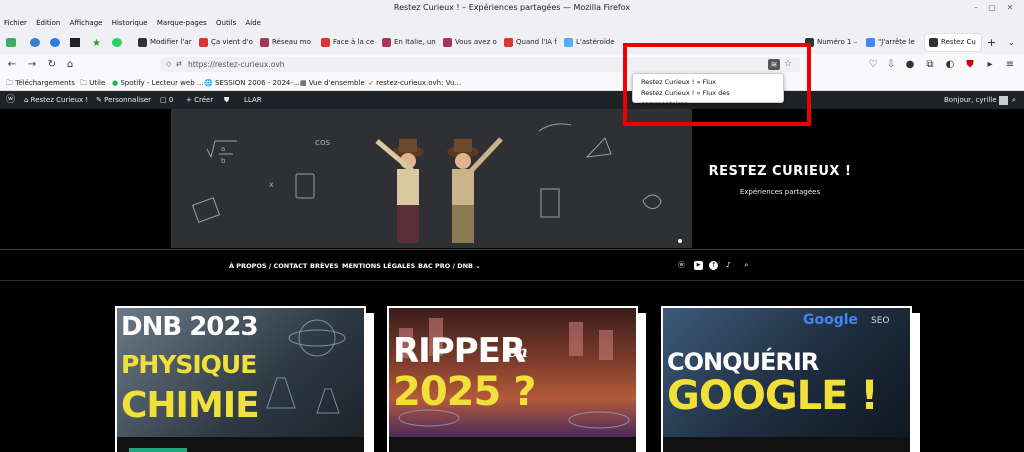  Describe the element at coordinates (123, 100) in the screenshot. I see `wp-customize-link: ✎ Personnaliser` at that location.